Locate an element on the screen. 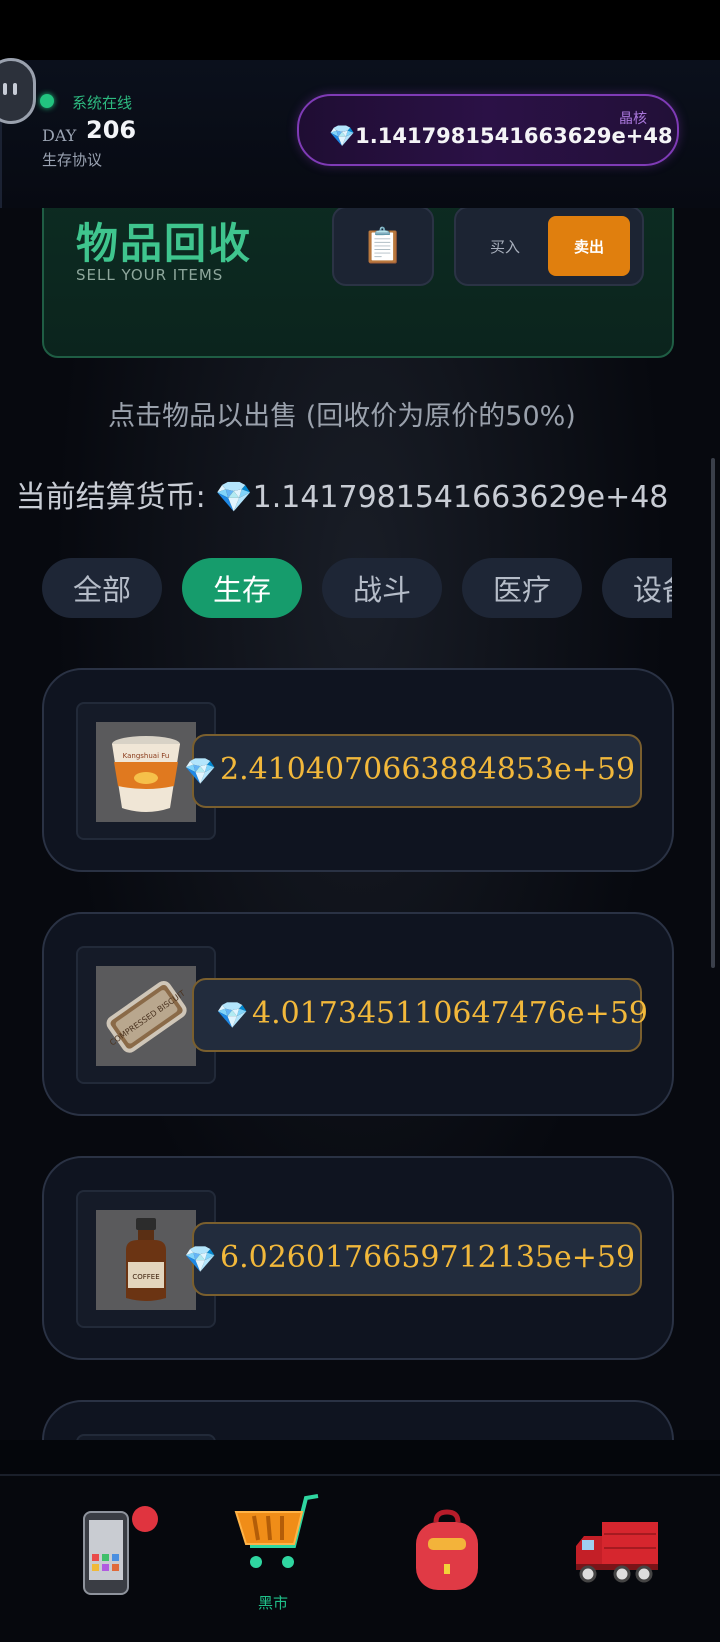 Image resolution: width=720 pixels, height=1642 pixels. item-price: 💎 6.0260176659712135e+59 is located at coordinates (413, 1259).